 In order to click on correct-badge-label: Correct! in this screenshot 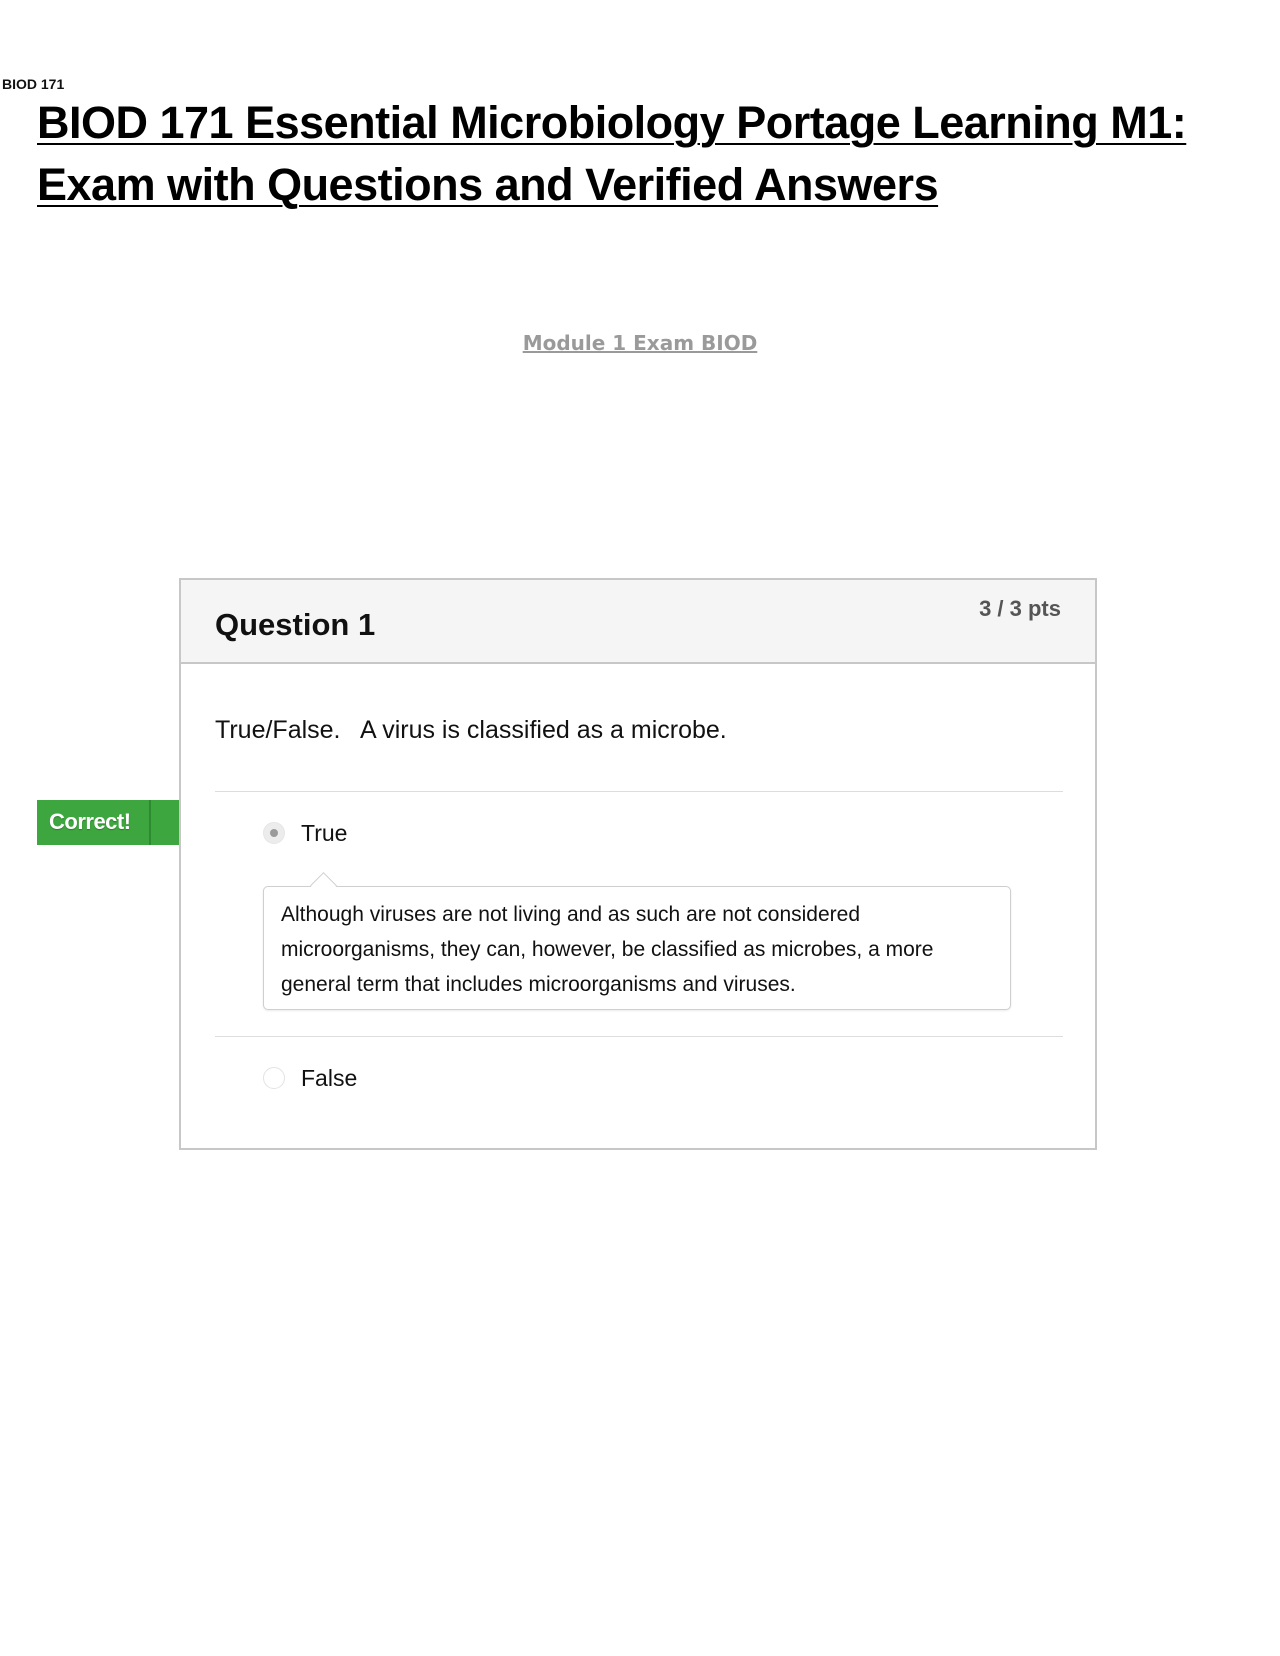, I will do `click(90, 821)`.